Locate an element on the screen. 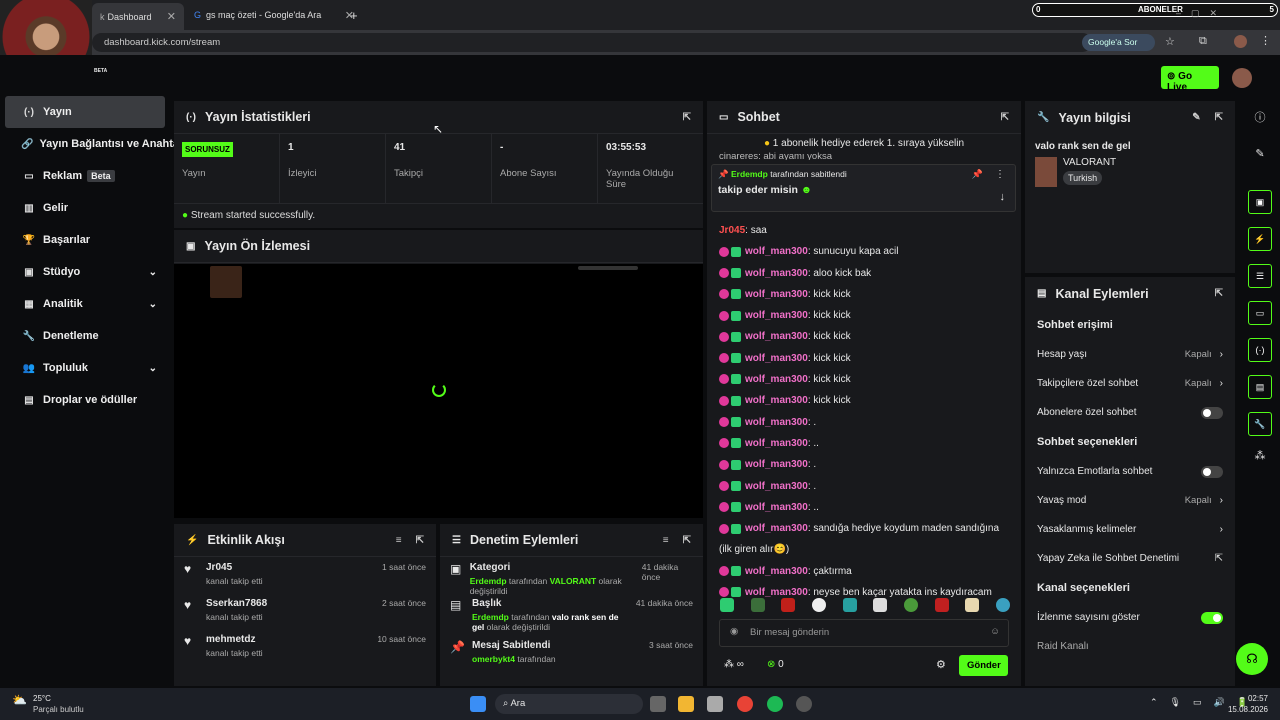 The image size is (1280, 720). chat-username: Jr045 is located at coordinates (732, 230).